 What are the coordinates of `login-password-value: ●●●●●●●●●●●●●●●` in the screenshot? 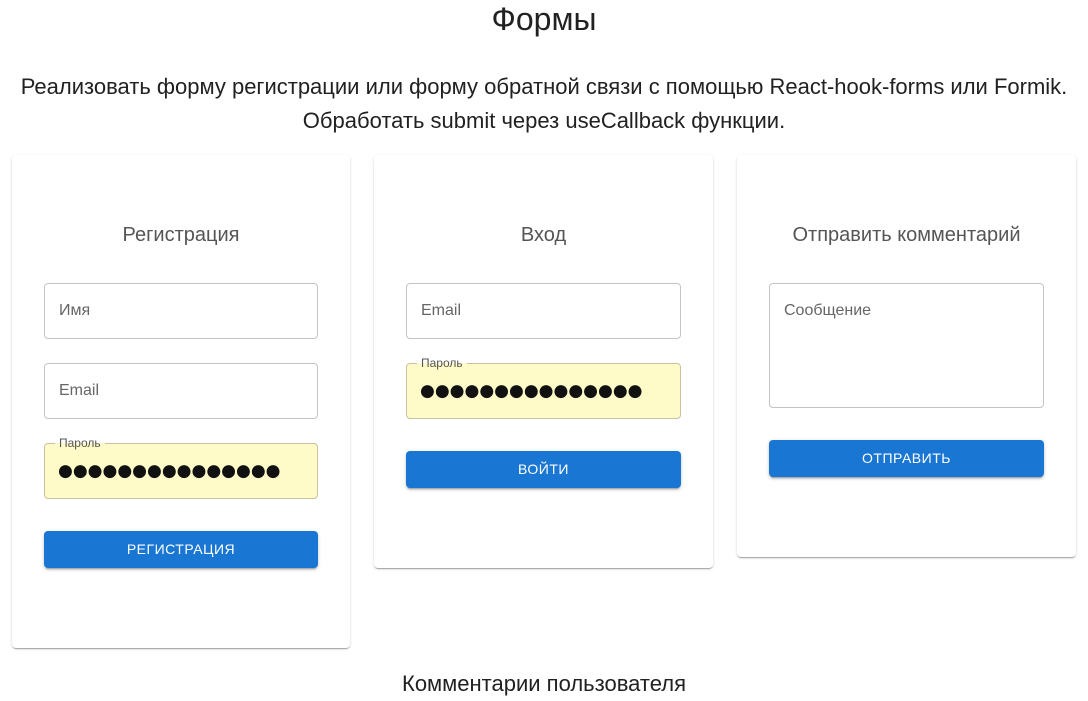 It's located at (531, 391).